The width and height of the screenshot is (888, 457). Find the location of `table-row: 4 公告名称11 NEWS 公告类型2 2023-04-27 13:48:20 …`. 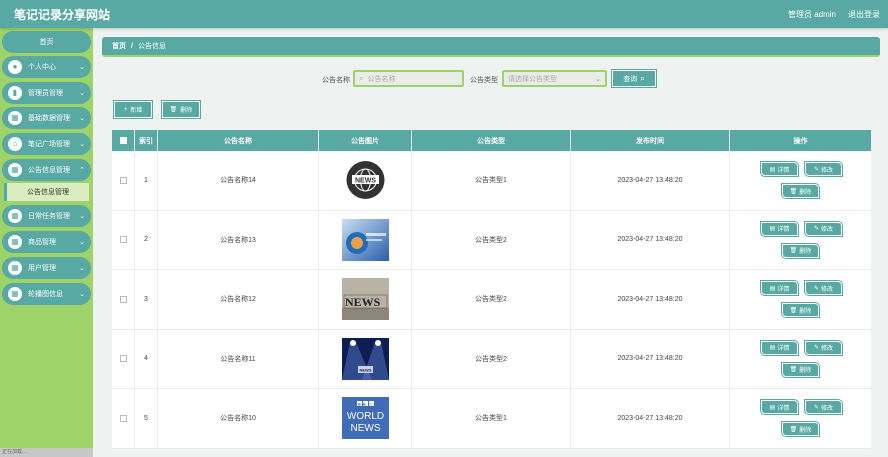

table-row: 4 公告名称11 NEWS 公告类型2 2023-04-27 13:48:20 … is located at coordinates (491, 359).